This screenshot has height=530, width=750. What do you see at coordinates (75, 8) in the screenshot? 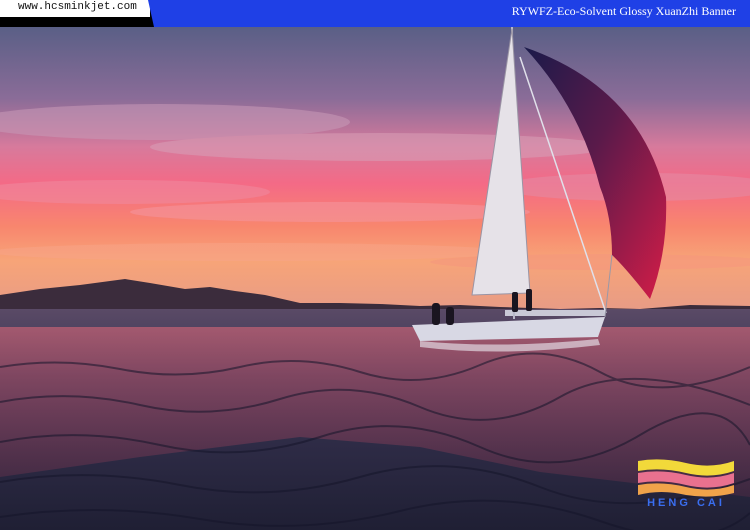
I see `site-url: www.hcsminkjet.com` at bounding box center [75, 8].